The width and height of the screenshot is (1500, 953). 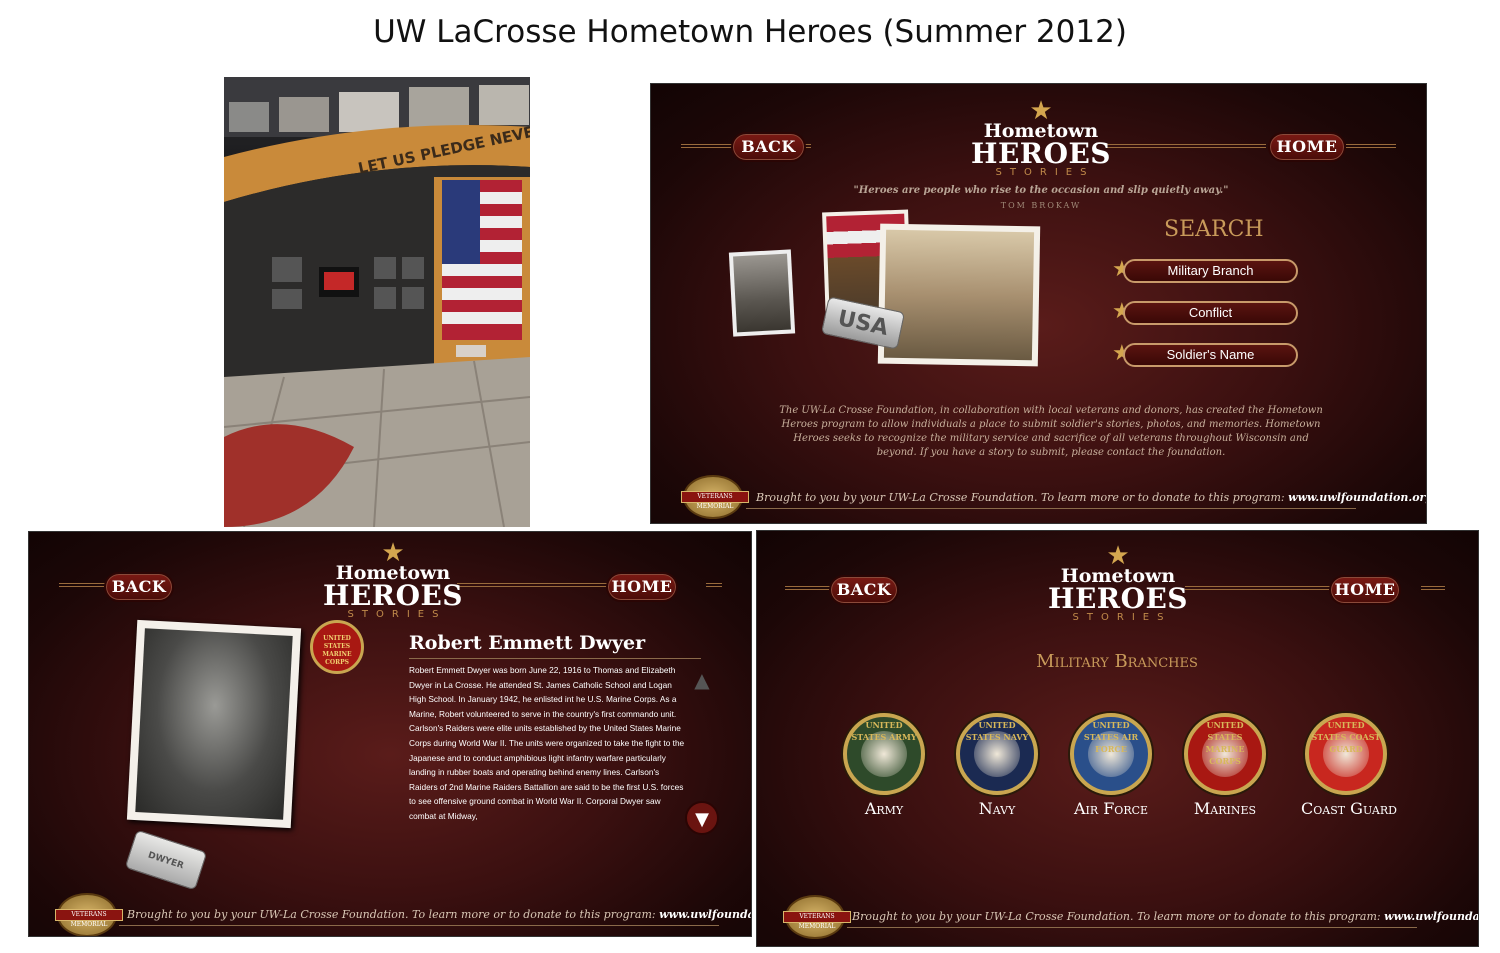 What do you see at coordinates (214, 724) in the screenshot?
I see `soldier-photo` at bounding box center [214, 724].